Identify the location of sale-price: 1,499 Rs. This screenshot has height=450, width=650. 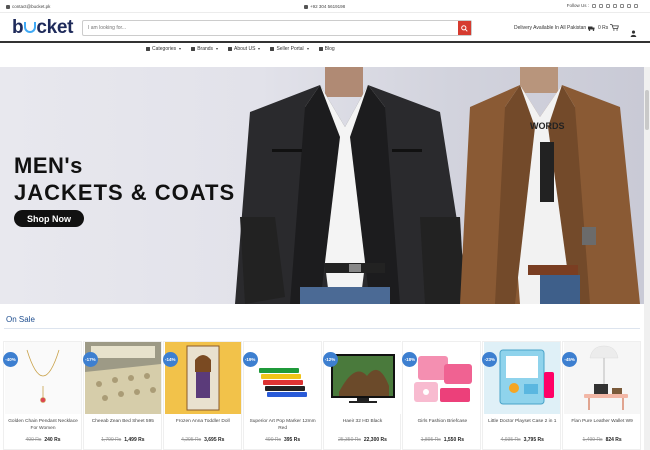
(134, 440).